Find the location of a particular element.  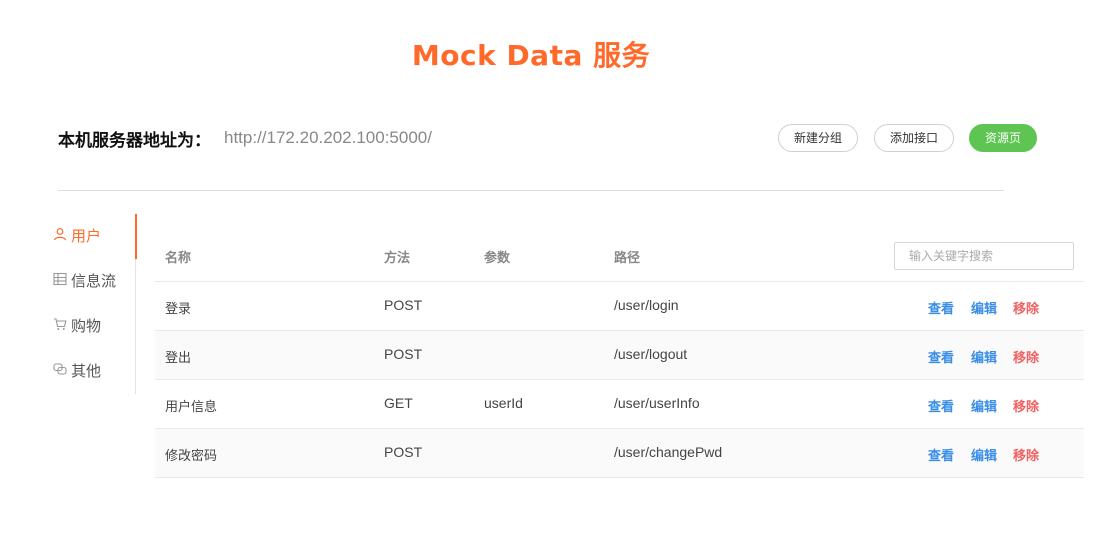

cell-path: /user/logout is located at coordinates (651, 354).